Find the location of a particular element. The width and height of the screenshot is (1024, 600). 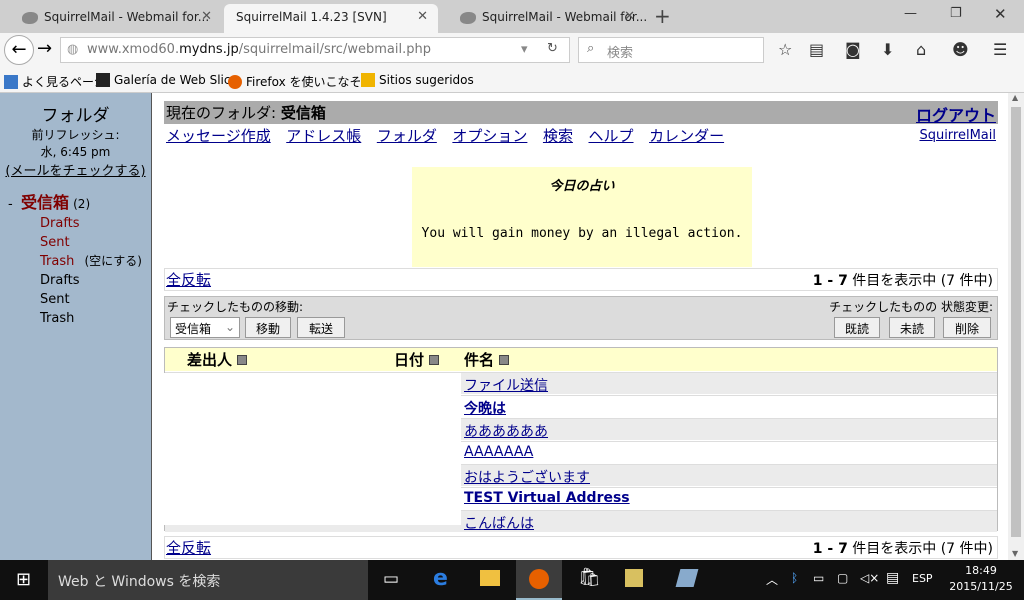

language-indicator: ESP is located at coordinates (922, 578).